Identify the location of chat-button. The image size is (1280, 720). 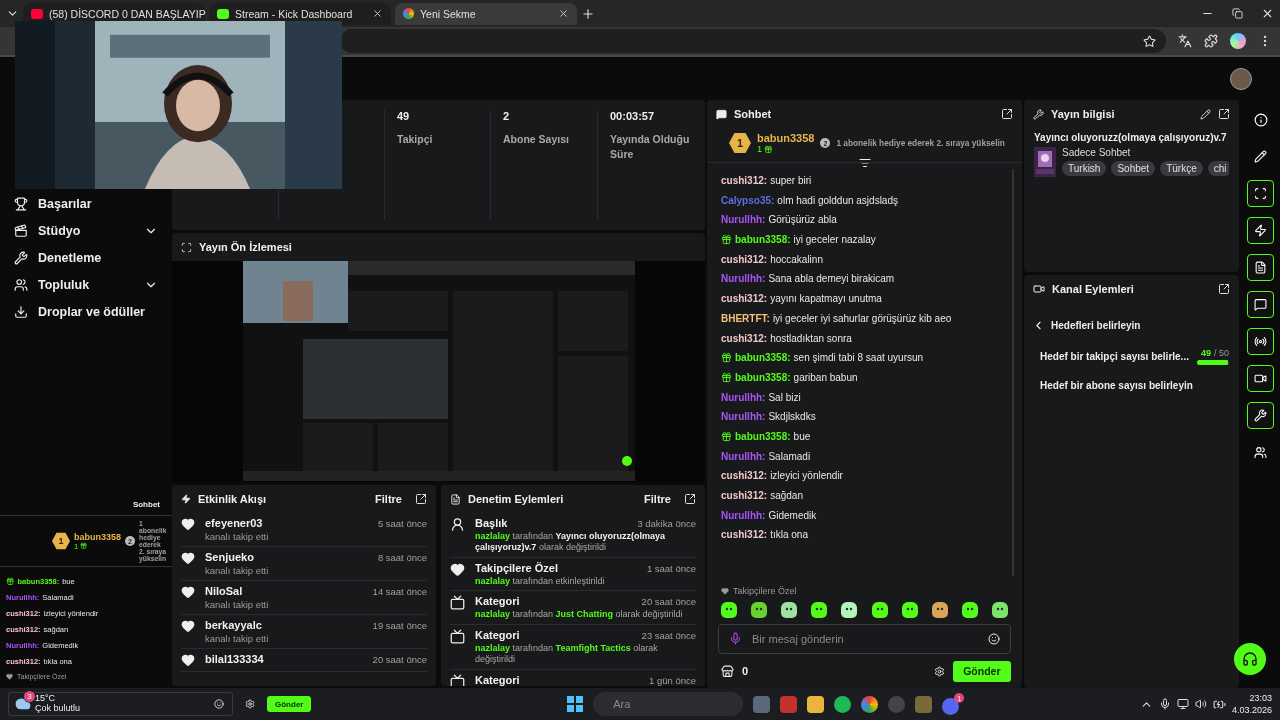
(1260, 304).